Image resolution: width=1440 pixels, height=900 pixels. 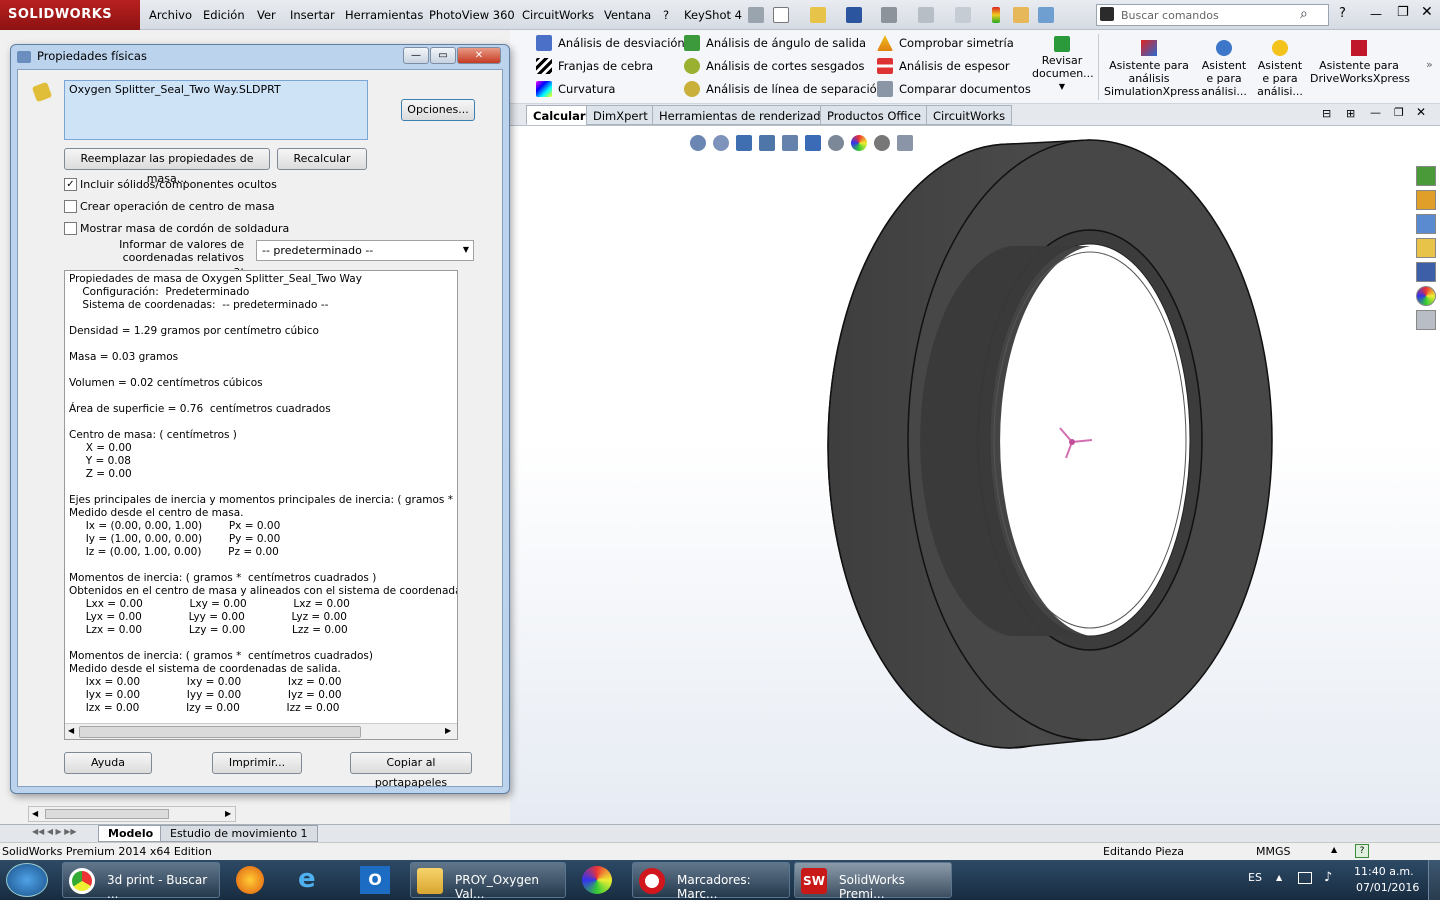 What do you see at coordinates (713, 15) in the screenshot?
I see `menu-keyshot: KeyShot 4` at bounding box center [713, 15].